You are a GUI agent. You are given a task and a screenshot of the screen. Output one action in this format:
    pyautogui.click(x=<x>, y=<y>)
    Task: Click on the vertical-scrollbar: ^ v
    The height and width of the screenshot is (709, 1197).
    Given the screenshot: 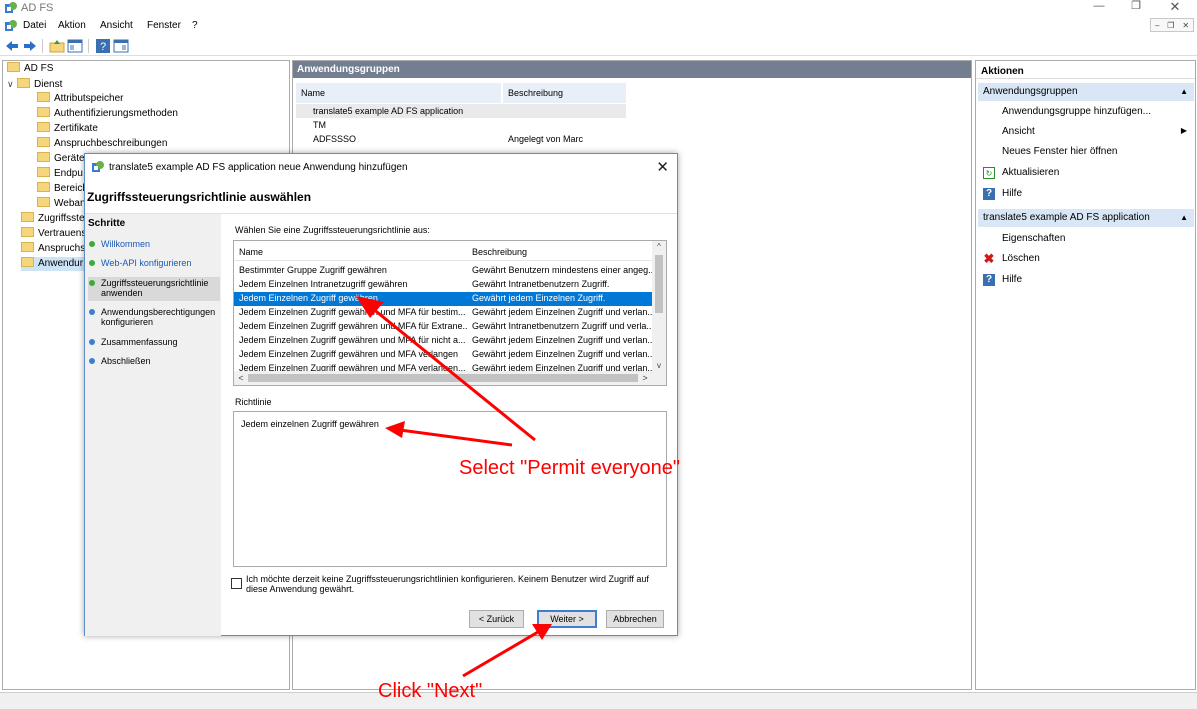 What is the action you would take?
    pyautogui.click(x=659, y=306)
    